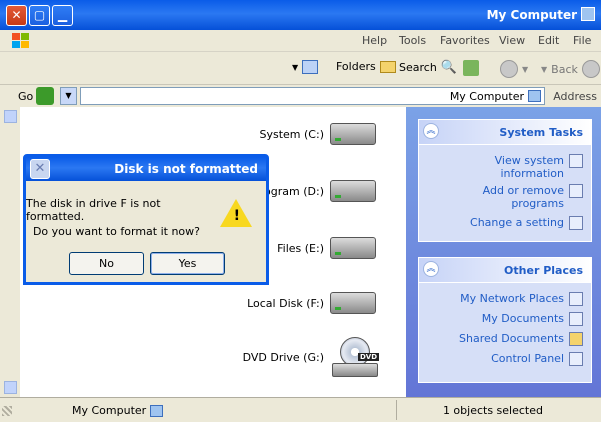 The width and height of the screenshot is (601, 422). I want to click on status-objects: 1 objects selected, so click(492, 410).